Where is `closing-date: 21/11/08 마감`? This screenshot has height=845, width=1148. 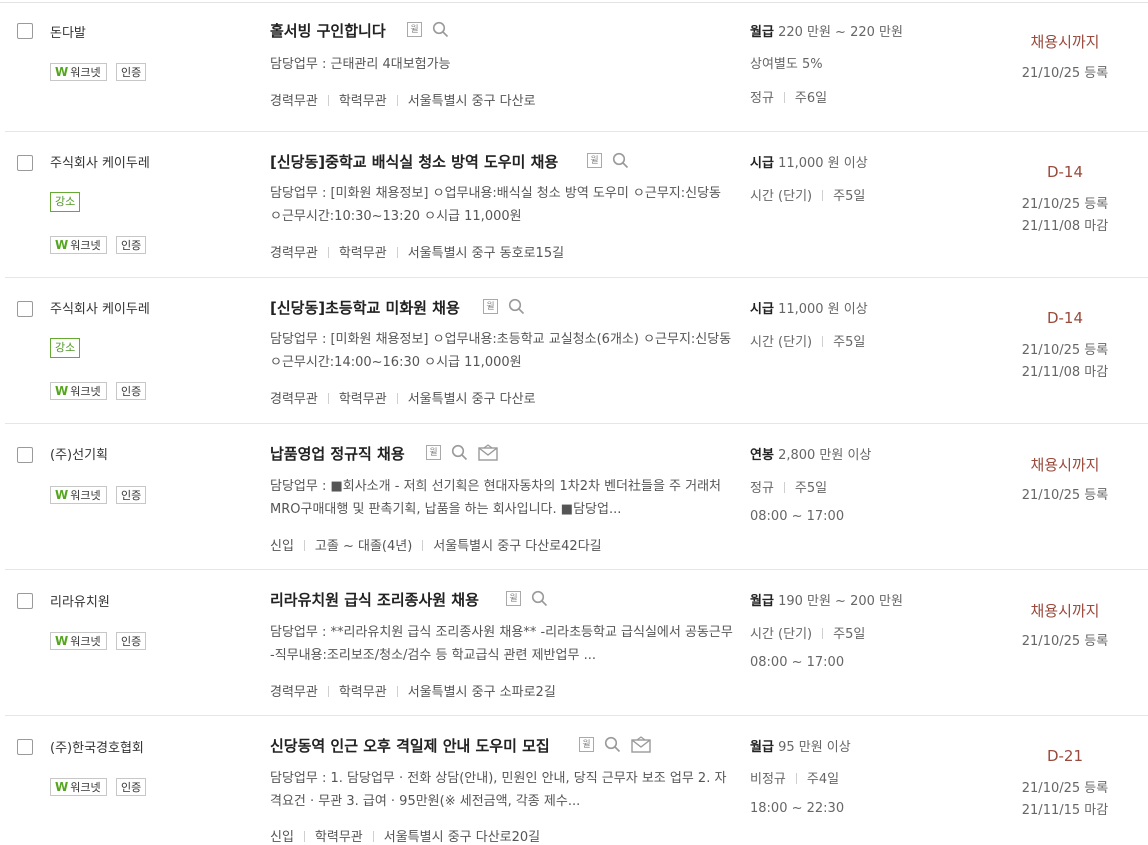 closing-date: 21/11/08 마감 is located at coordinates (1065, 226).